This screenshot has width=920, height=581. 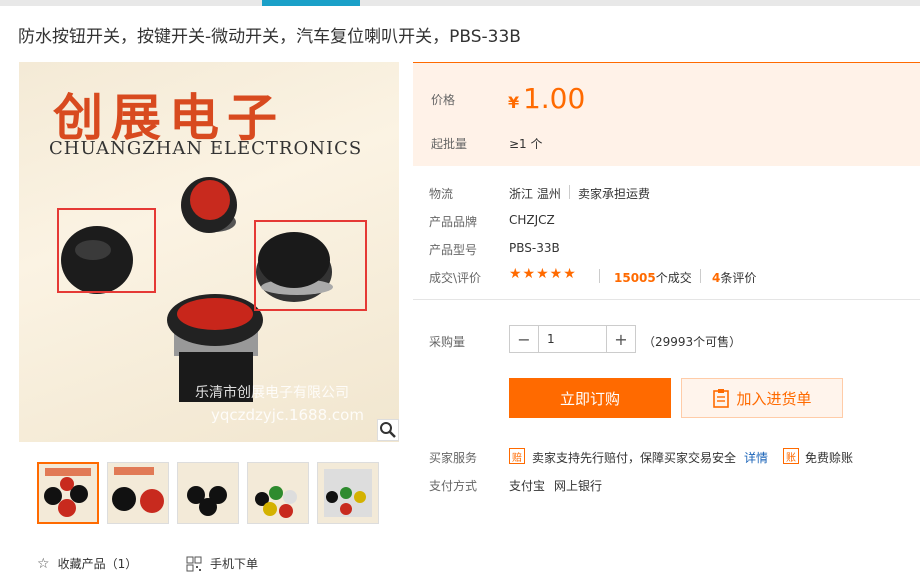 I want to click on currency-symbol: ¥, so click(x=514, y=102).